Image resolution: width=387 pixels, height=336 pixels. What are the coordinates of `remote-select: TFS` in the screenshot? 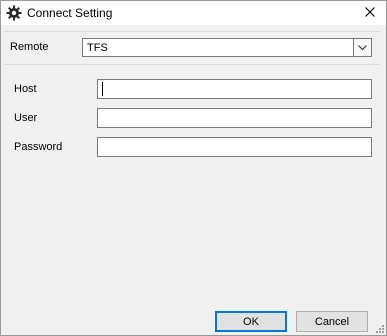 It's located at (227, 47).